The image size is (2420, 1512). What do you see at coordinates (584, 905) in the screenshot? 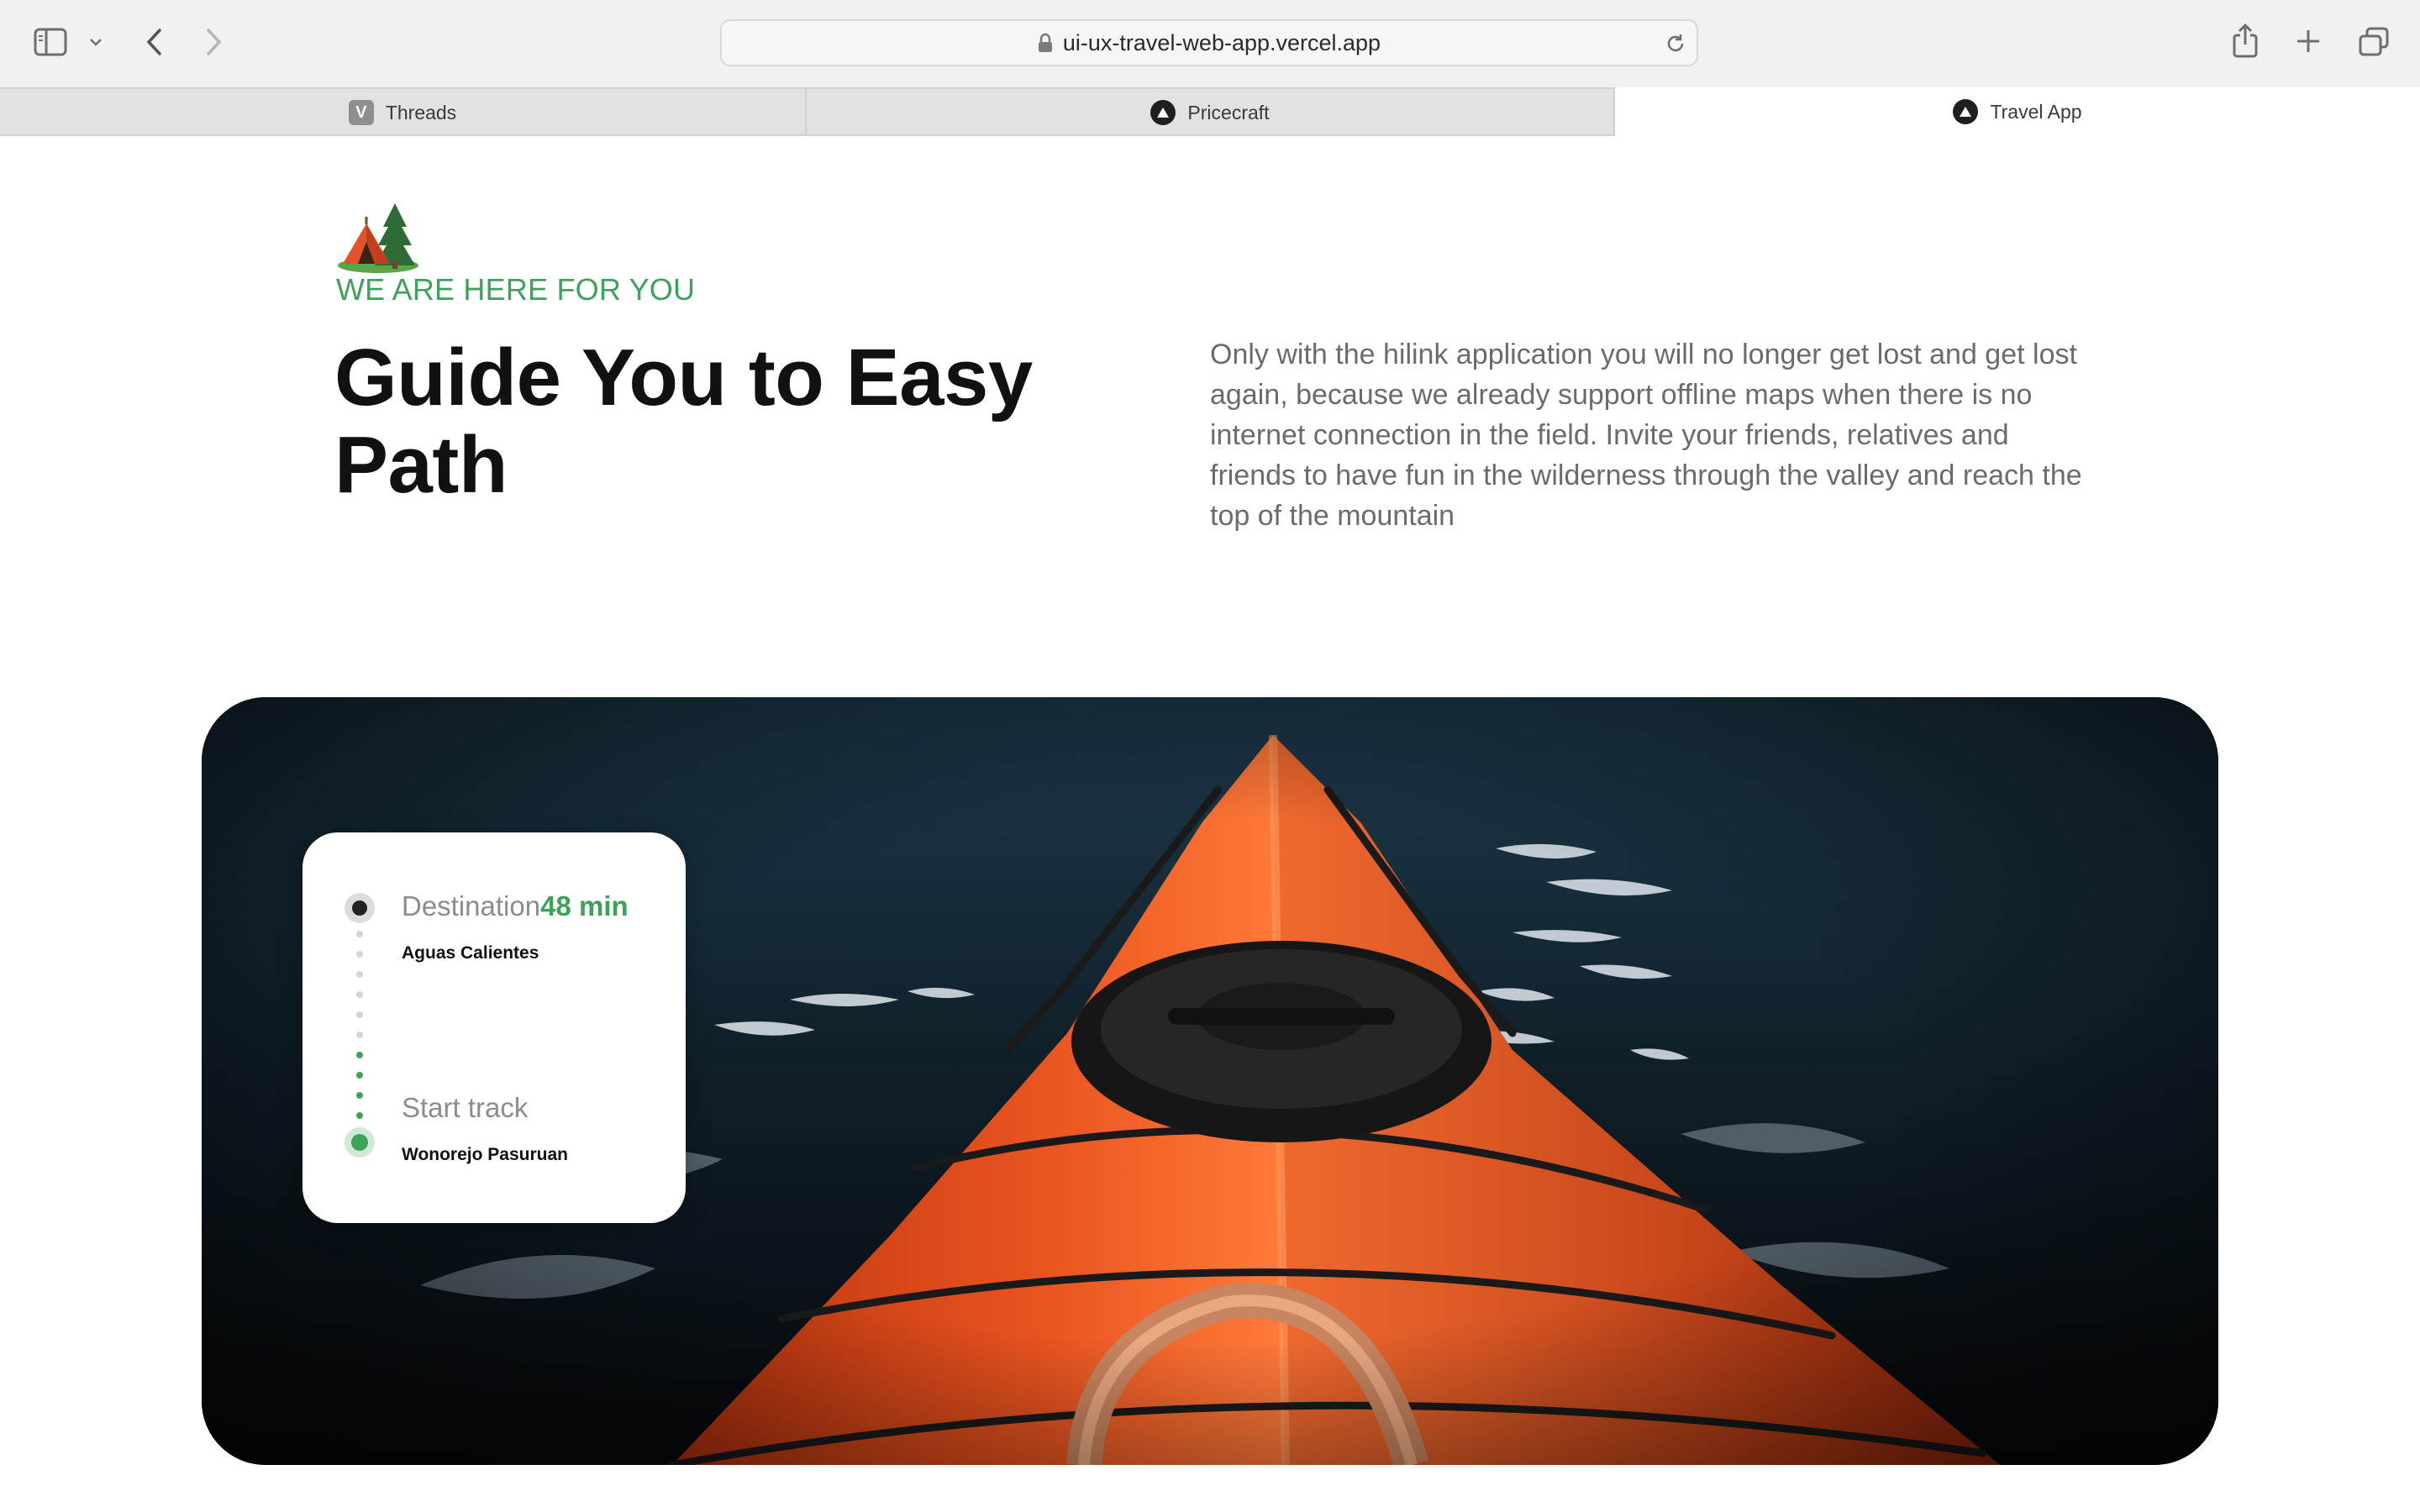
I see `destination-time: 48 min` at bounding box center [584, 905].